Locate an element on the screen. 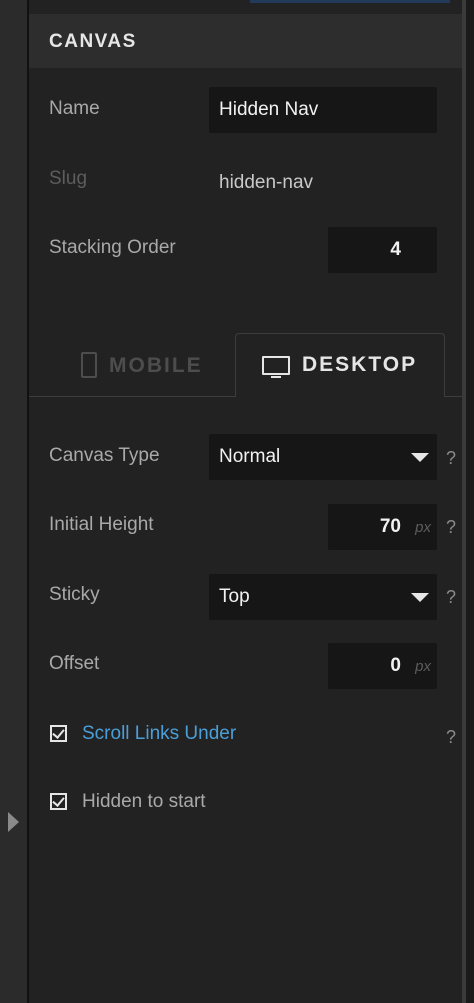  scroll-links-label: Scroll Links Under is located at coordinates (159, 734).